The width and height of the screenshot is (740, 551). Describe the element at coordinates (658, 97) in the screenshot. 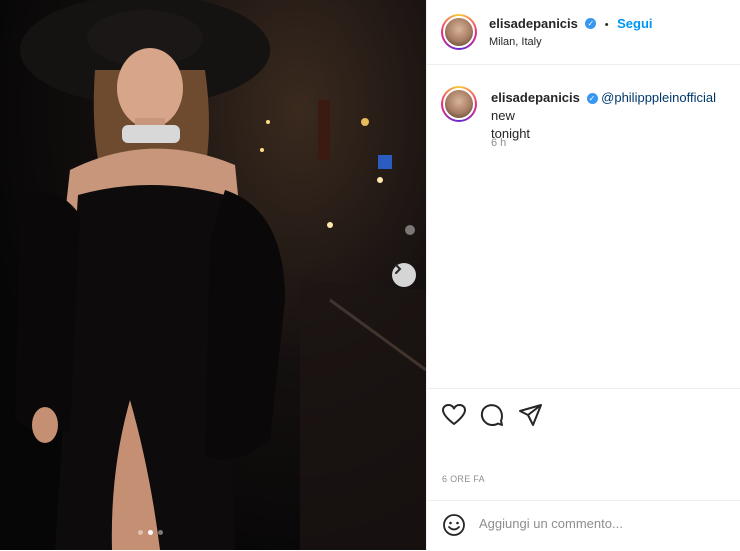

I see `caption-mention: @philipppleinofficial` at that location.